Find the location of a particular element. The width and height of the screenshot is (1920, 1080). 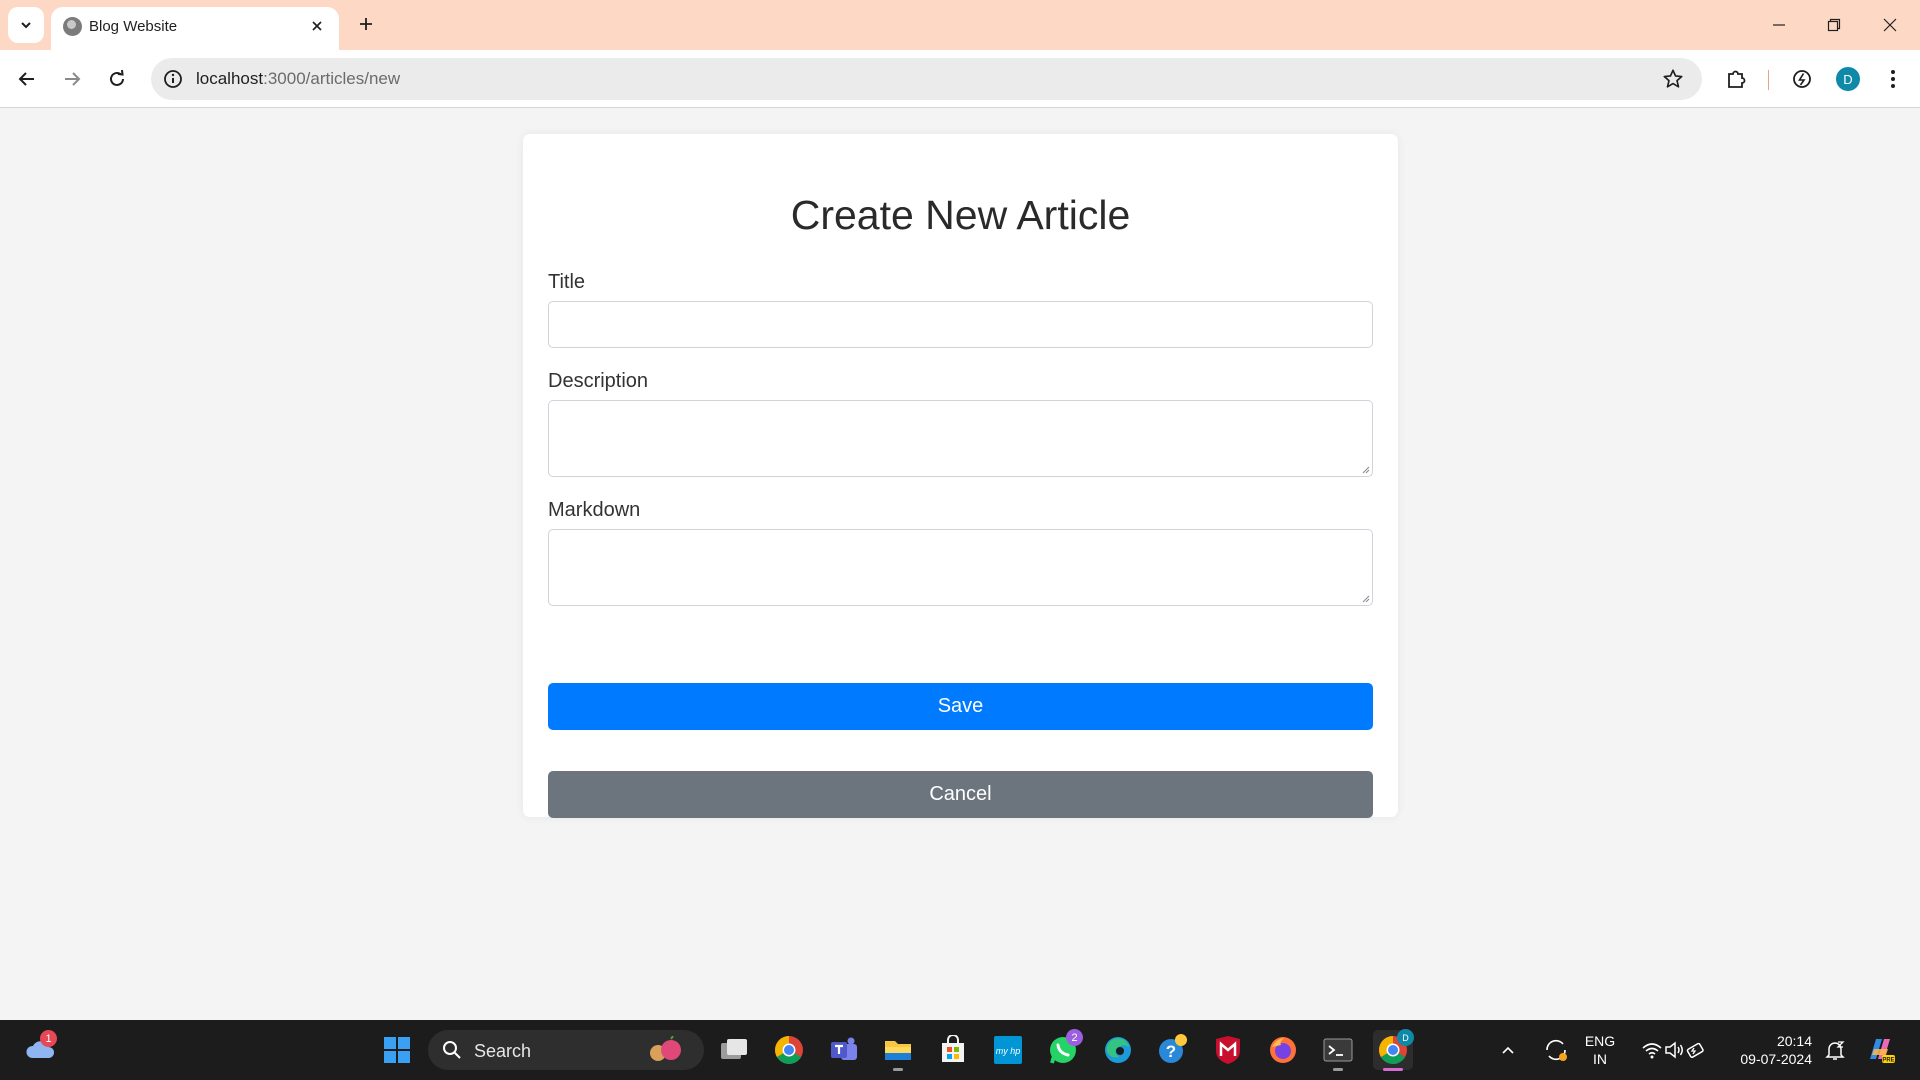

restore-button is located at coordinates (1834, 25).